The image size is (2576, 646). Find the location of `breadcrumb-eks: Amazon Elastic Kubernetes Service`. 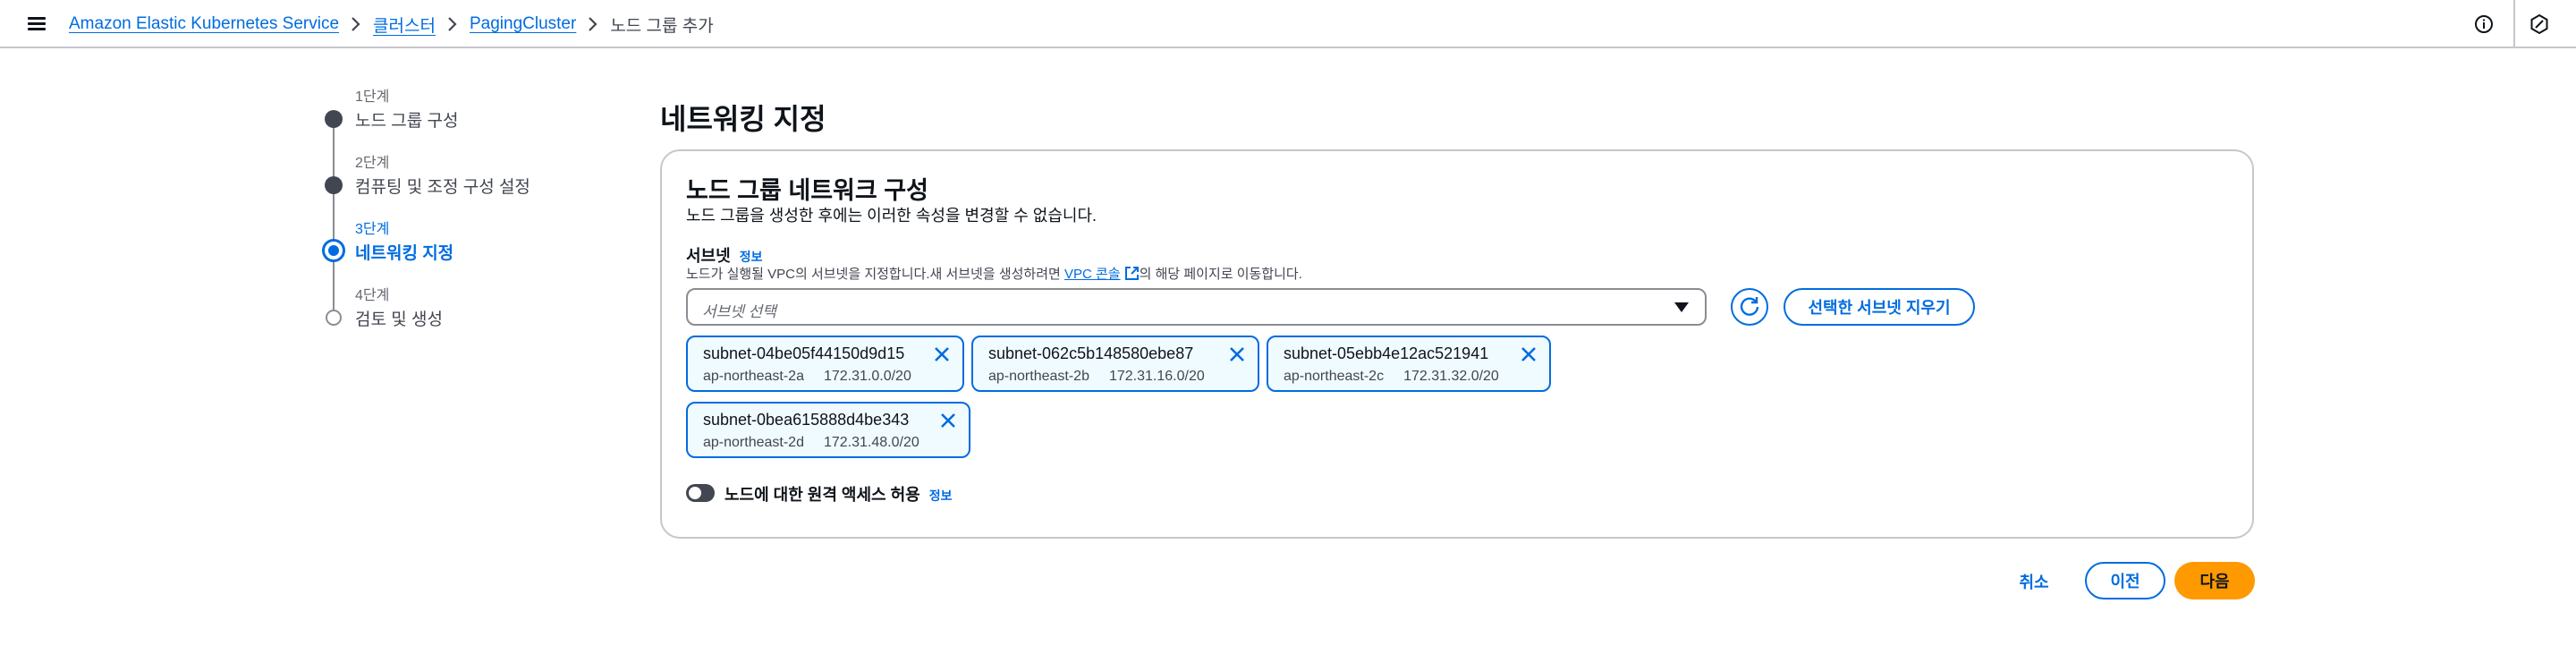

breadcrumb-eks: Amazon Elastic Kubernetes Service is located at coordinates (204, 24).